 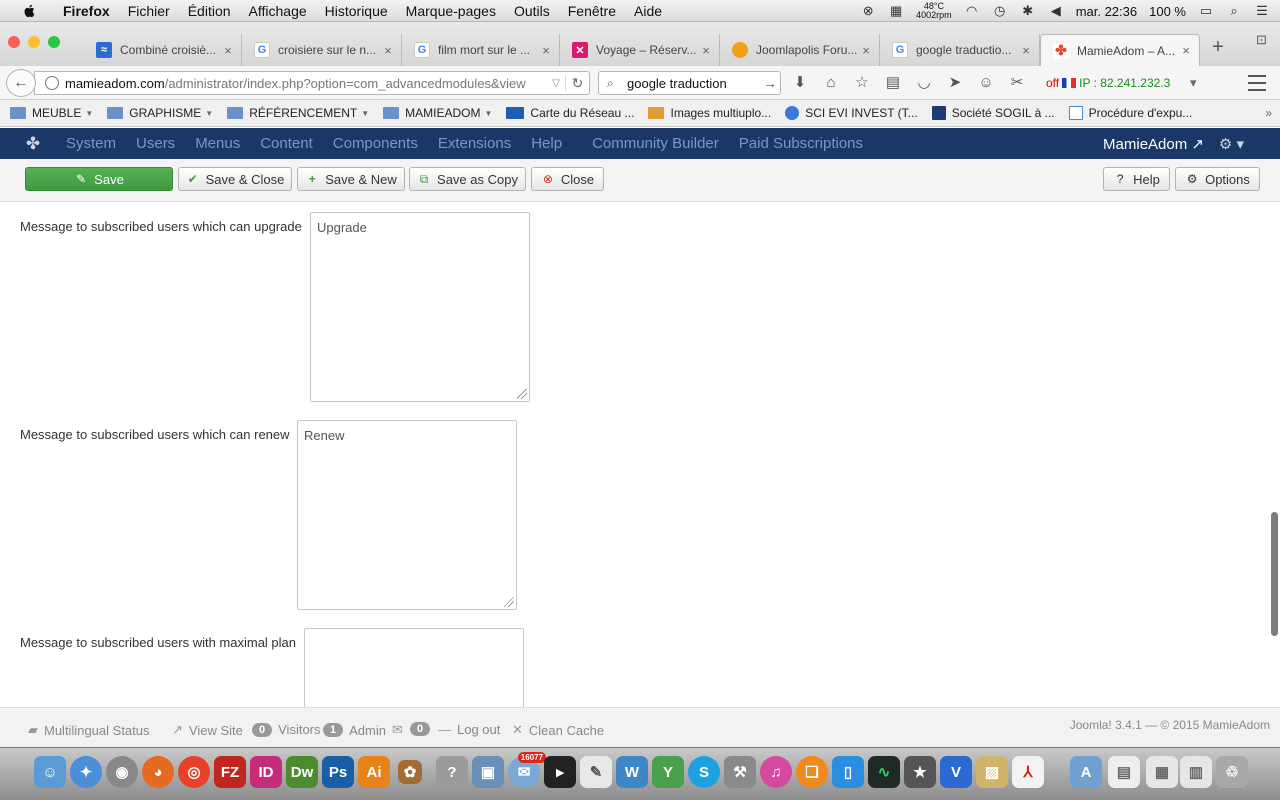 What do you see at coordinates (363, 730) in the screenshot?
I see `admin-users-link: 1 Admin ✉` at bounding box center [363, 730].